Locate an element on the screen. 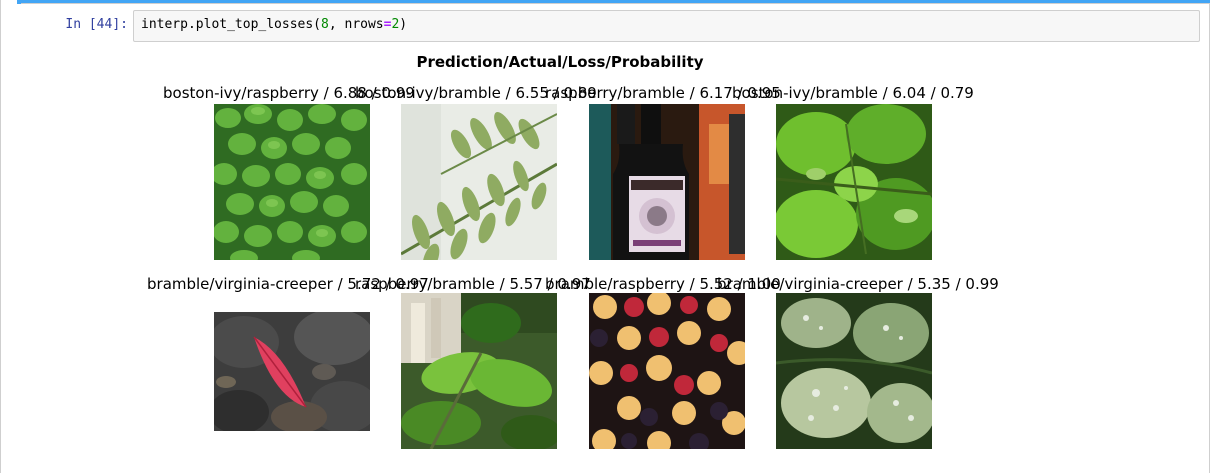 The image size is (1210, 473). panel-label: bramble/virginia-creeper / 5.35 / 0.99 is located at coordinates (858, 284).